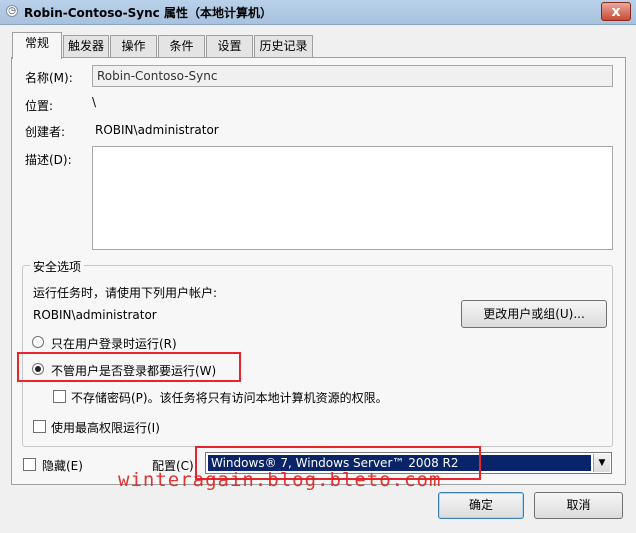  Describe the element at coordinates (352, 76) in the screenshot. I see `name-field: Robin-Contoso-Sync` at that location.